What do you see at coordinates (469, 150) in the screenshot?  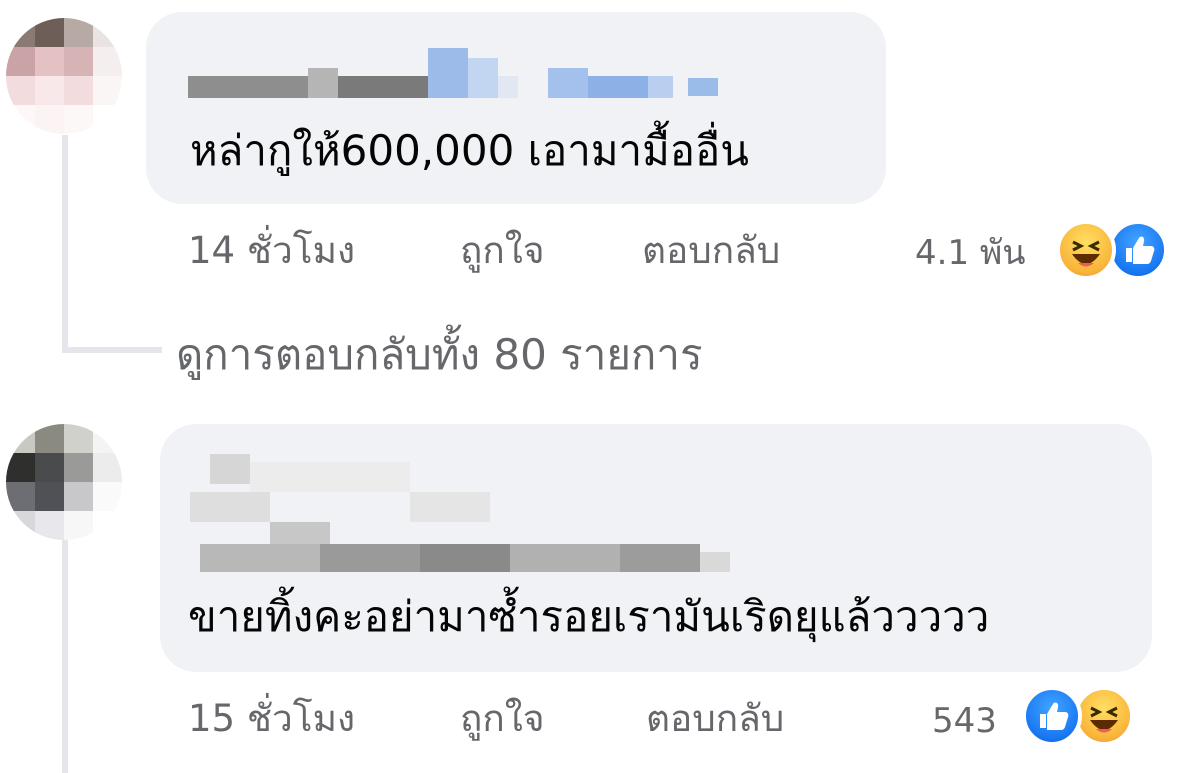 I see `comment-text: หล่ากูให้600,000 เอามามื้ออื่น` at bounding box center [469, 150].